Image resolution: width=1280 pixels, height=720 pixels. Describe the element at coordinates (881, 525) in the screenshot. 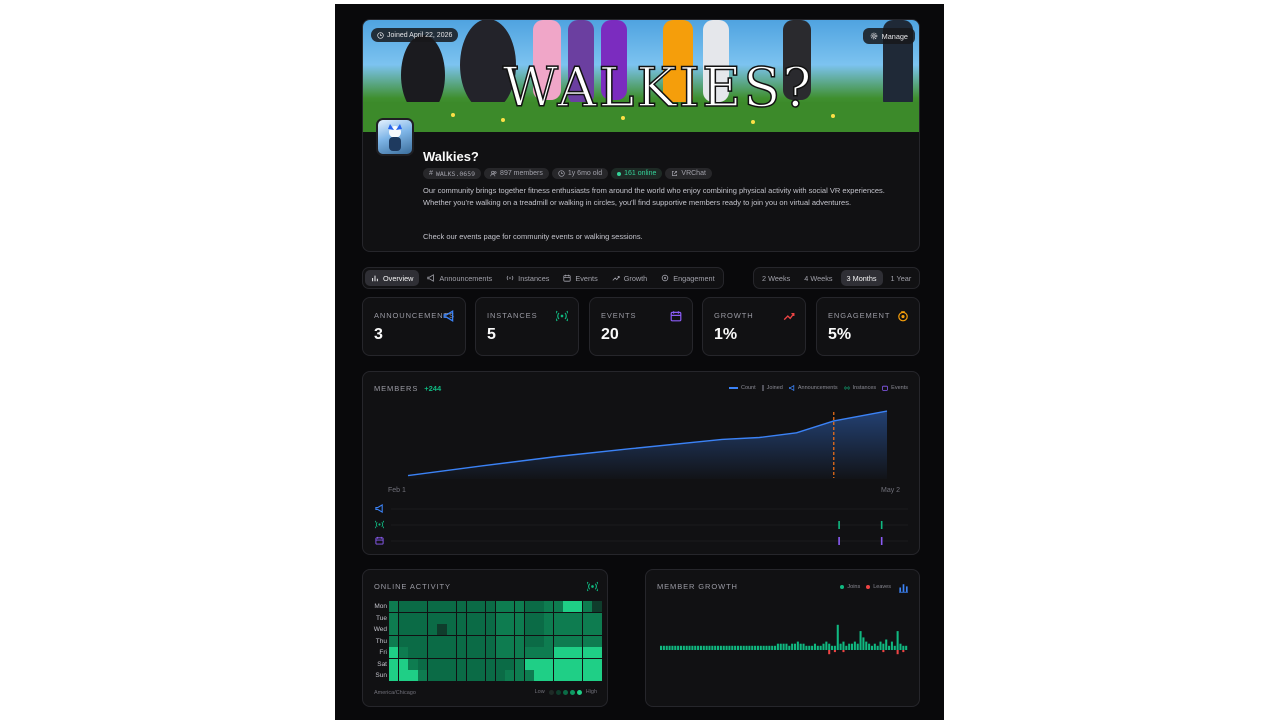

I see `instance-marker` at that location.